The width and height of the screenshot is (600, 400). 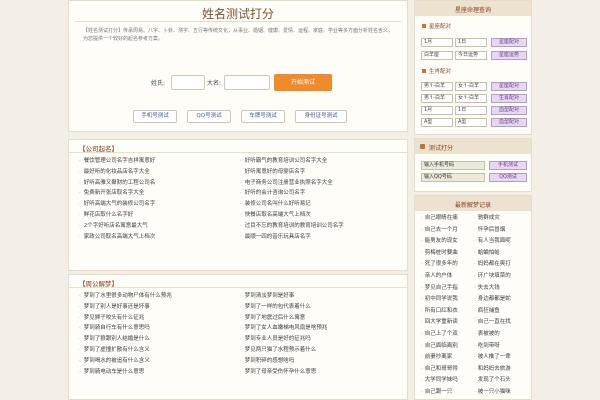 What do you see at coordinates (447, 254) in the screenshot?
I see `list-item: 剪梅桩时要曲` at bounding box center [447, 254].